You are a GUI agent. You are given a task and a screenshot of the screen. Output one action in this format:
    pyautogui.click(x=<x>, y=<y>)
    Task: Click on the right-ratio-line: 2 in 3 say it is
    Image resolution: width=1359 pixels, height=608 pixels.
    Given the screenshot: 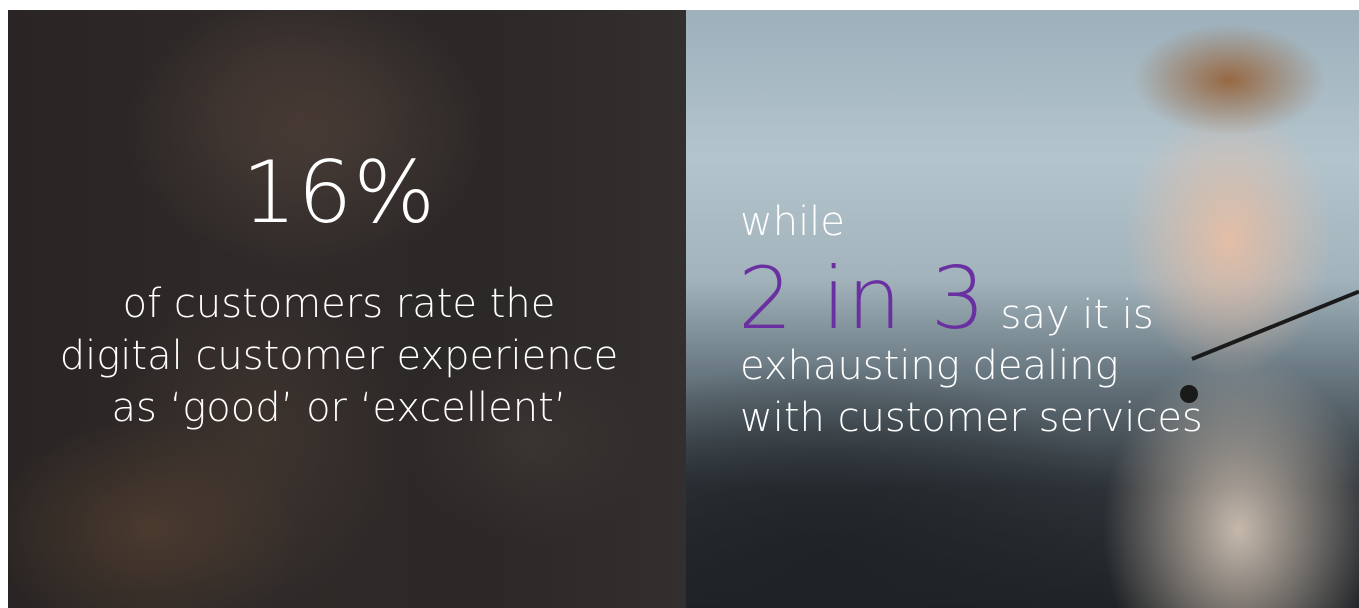 What is the action you would take?
    pyautogui.click(x=946, y=299)
    